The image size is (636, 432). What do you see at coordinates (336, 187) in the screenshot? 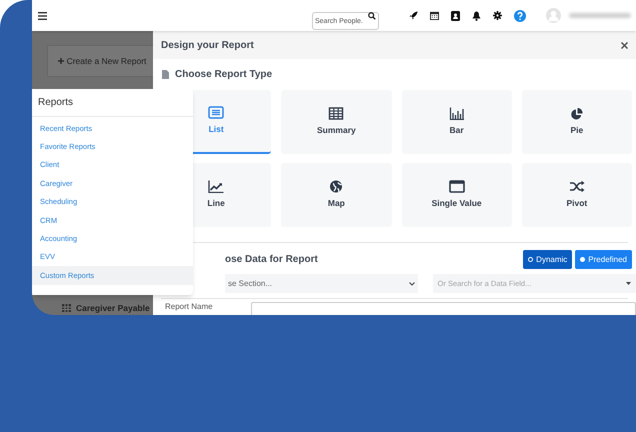
I see `globe-icon` at bounding box center [336, 187].